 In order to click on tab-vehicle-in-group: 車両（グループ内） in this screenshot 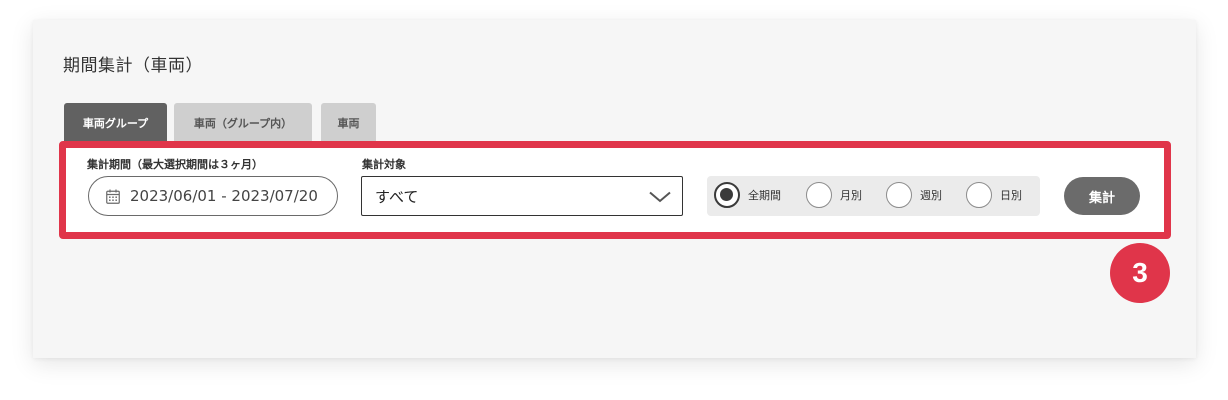, I will do `click(243, 123)`.